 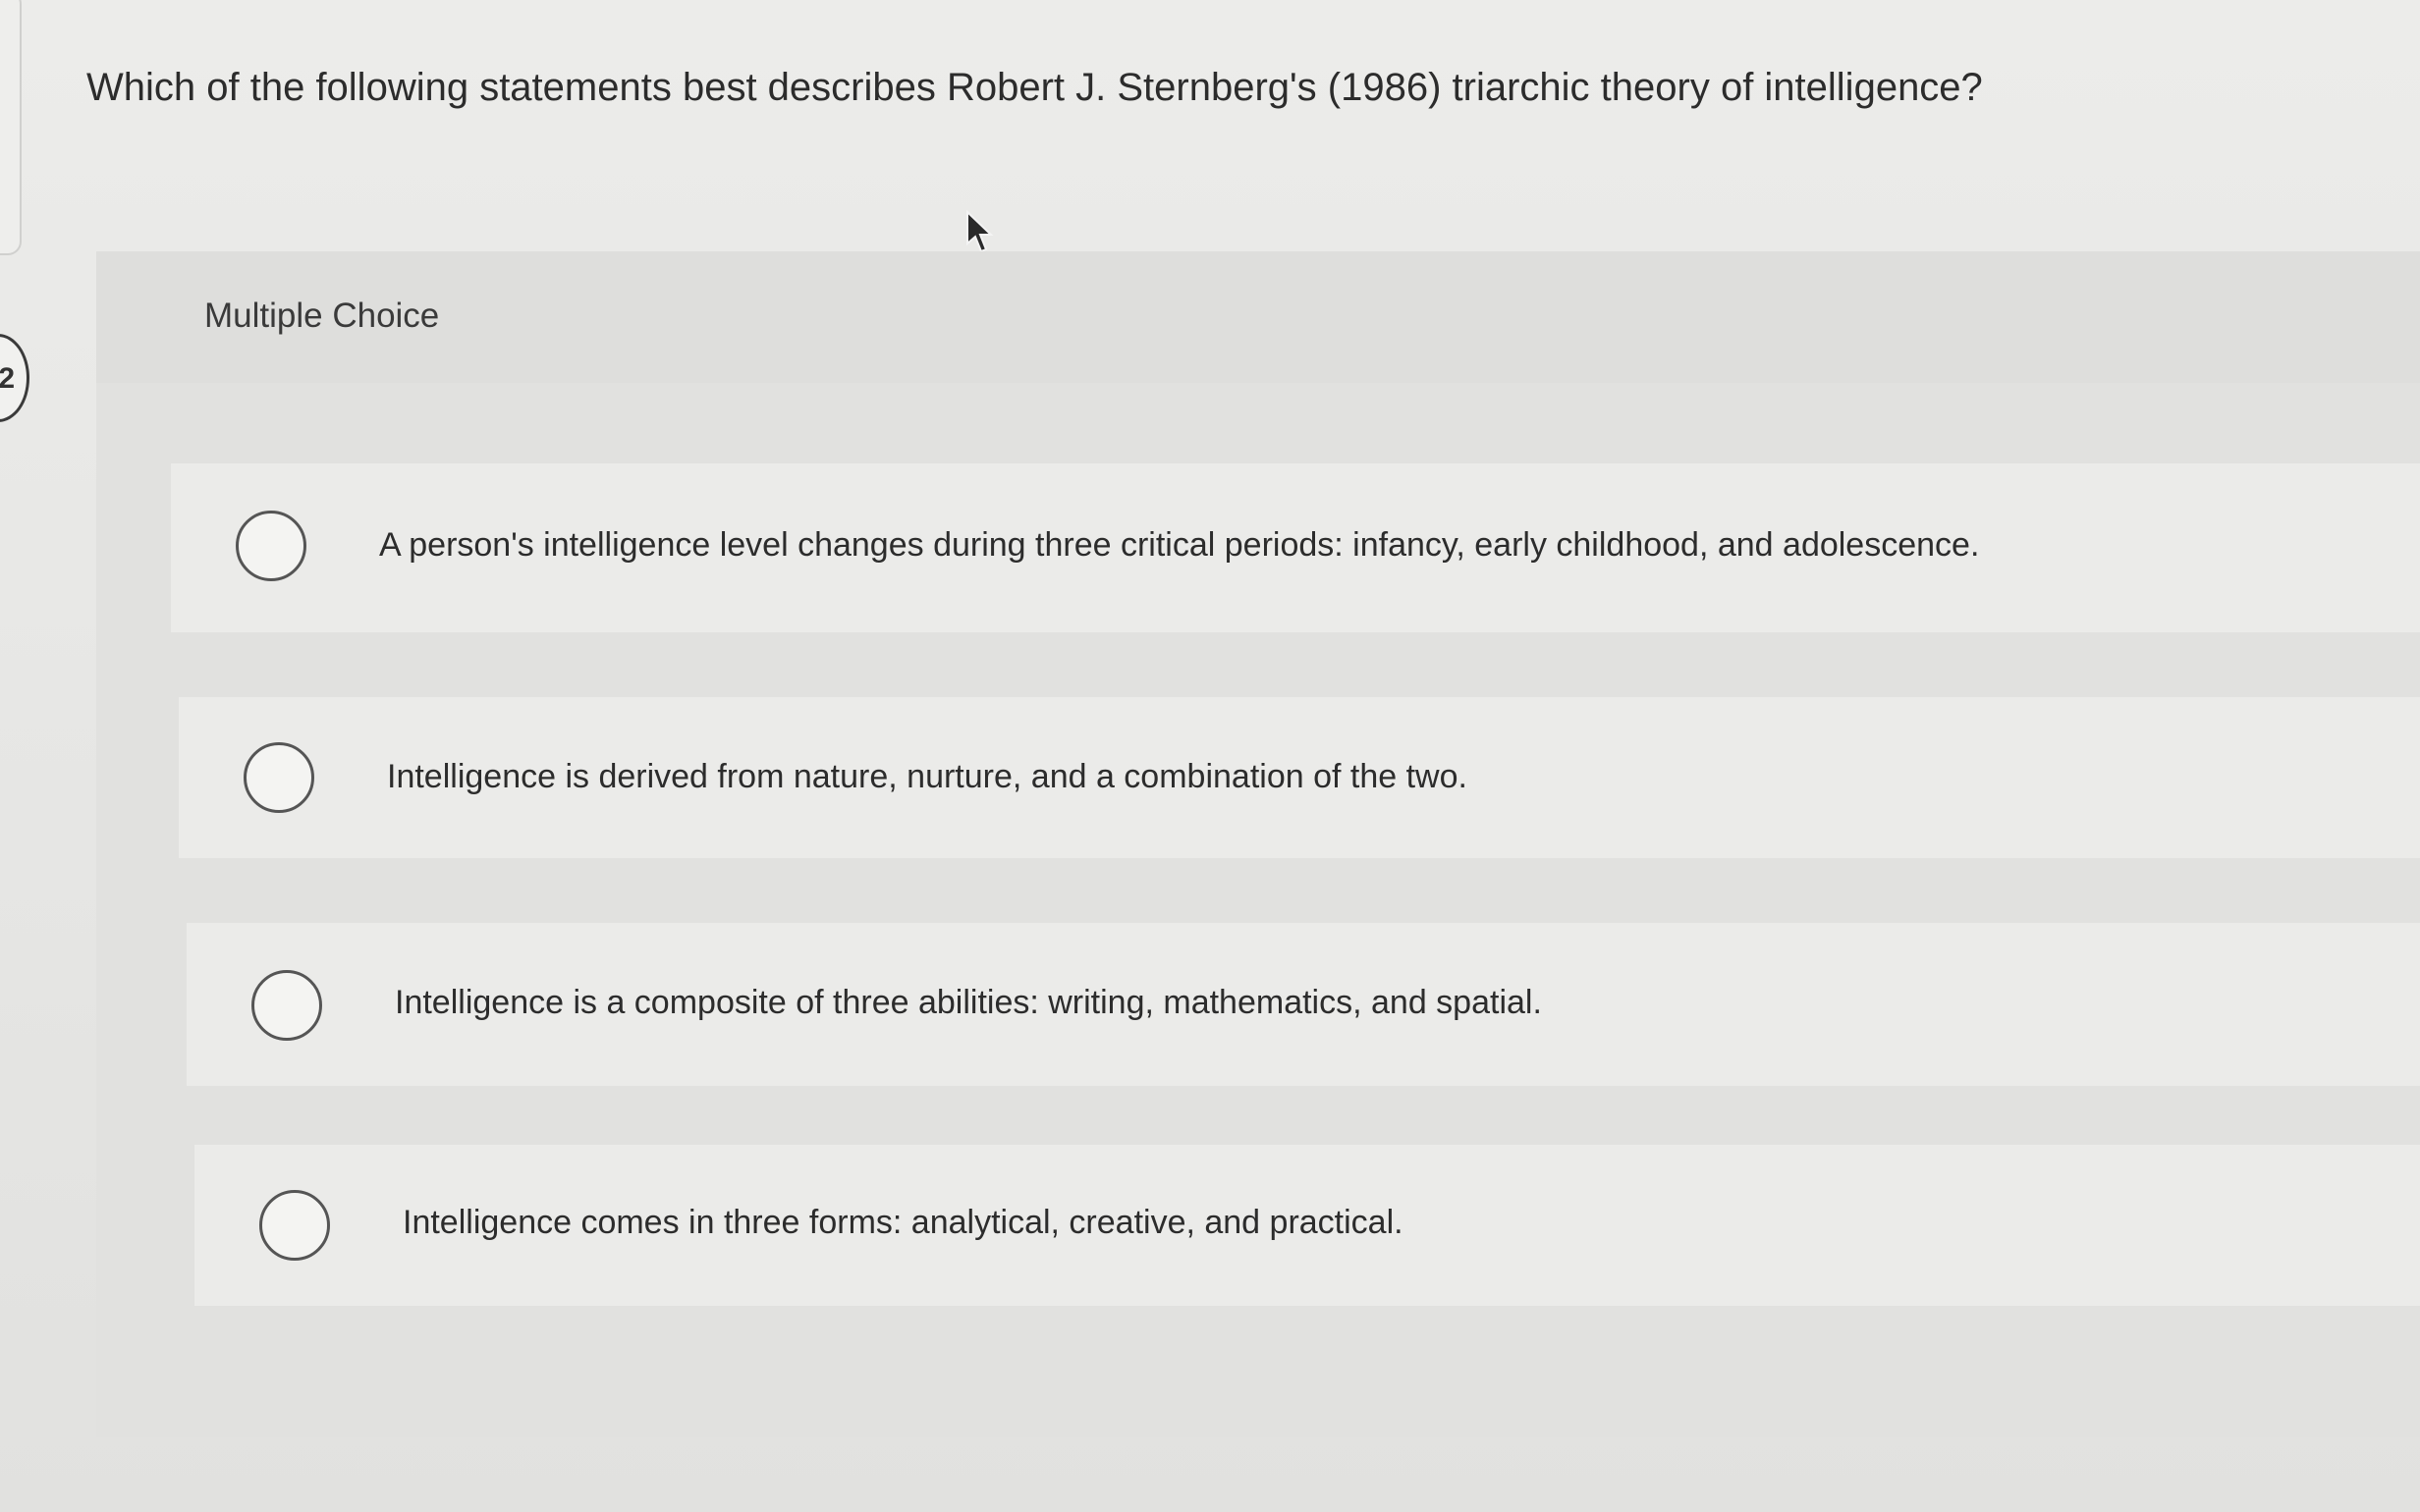 I want to click on question-number-badge: 2, so click(x=14, y=378).